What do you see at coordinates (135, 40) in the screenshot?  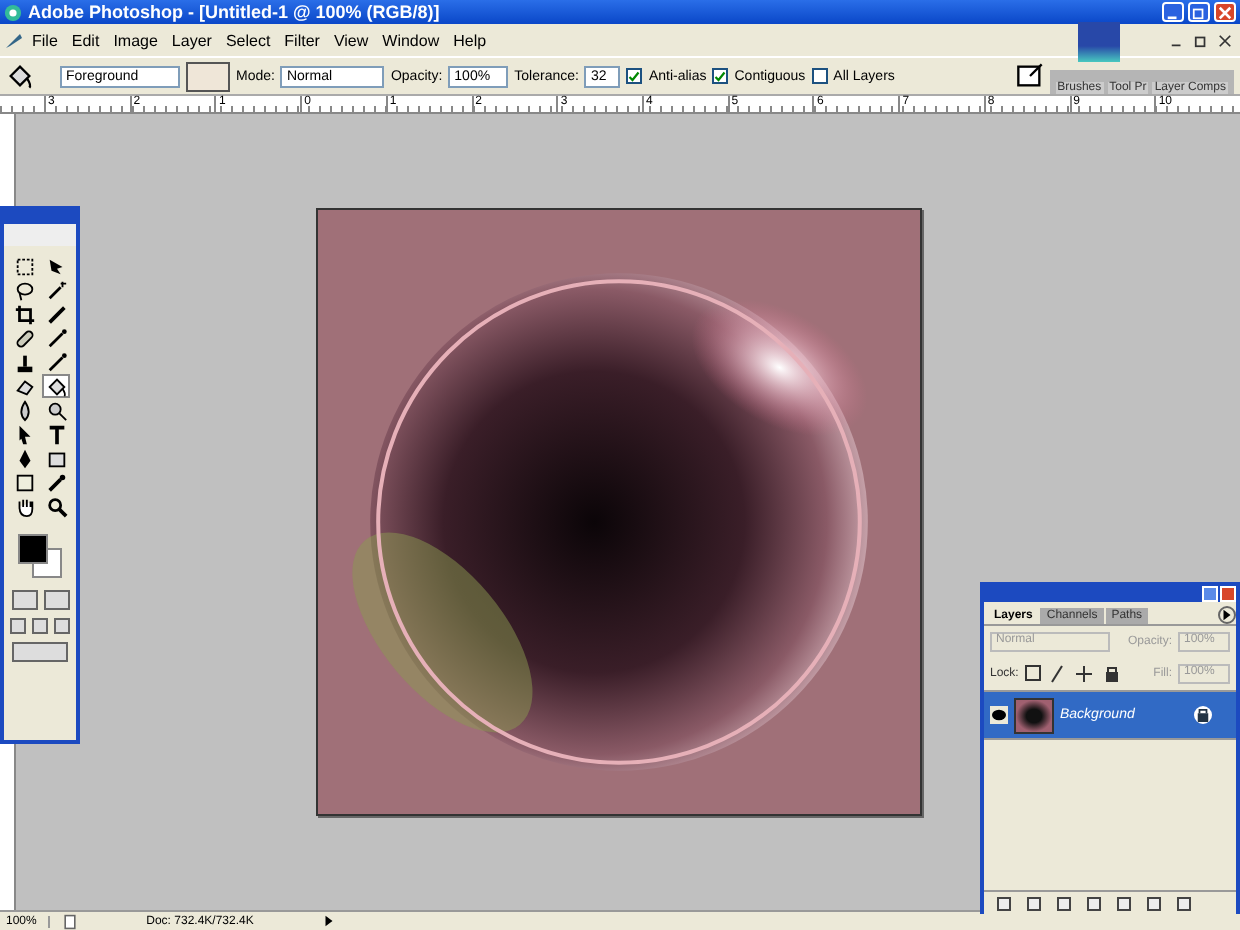 I see `menu-item: Image` at bounding box center [135, 40].